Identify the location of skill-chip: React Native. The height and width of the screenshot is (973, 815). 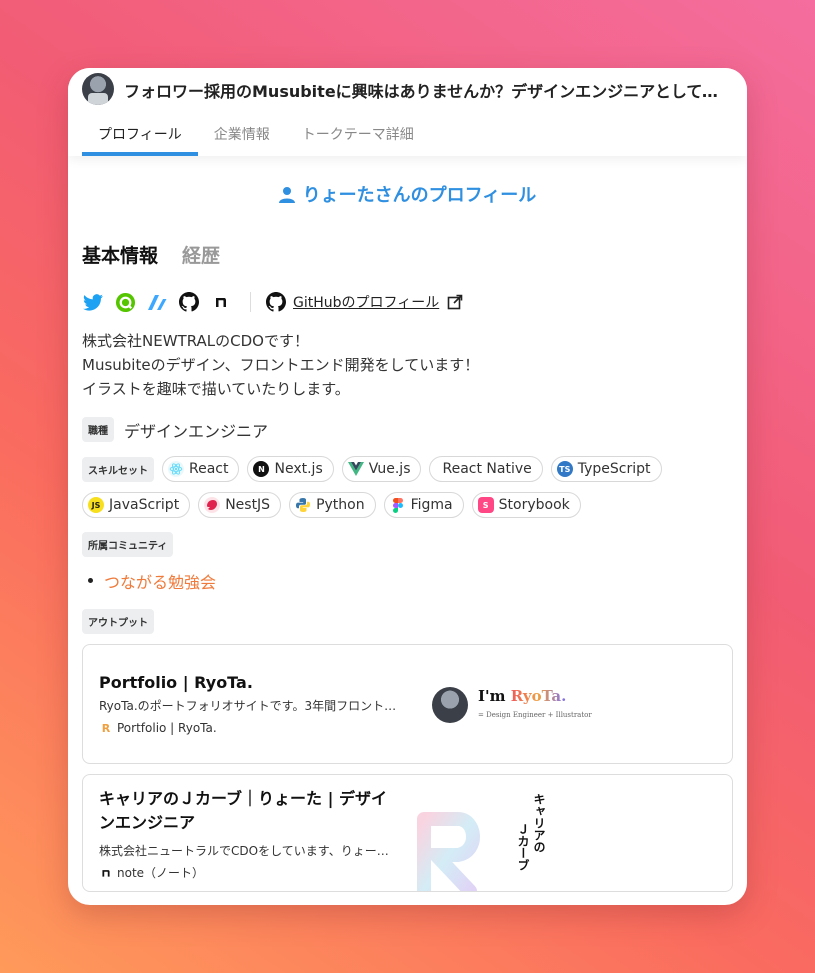
(486, 469).